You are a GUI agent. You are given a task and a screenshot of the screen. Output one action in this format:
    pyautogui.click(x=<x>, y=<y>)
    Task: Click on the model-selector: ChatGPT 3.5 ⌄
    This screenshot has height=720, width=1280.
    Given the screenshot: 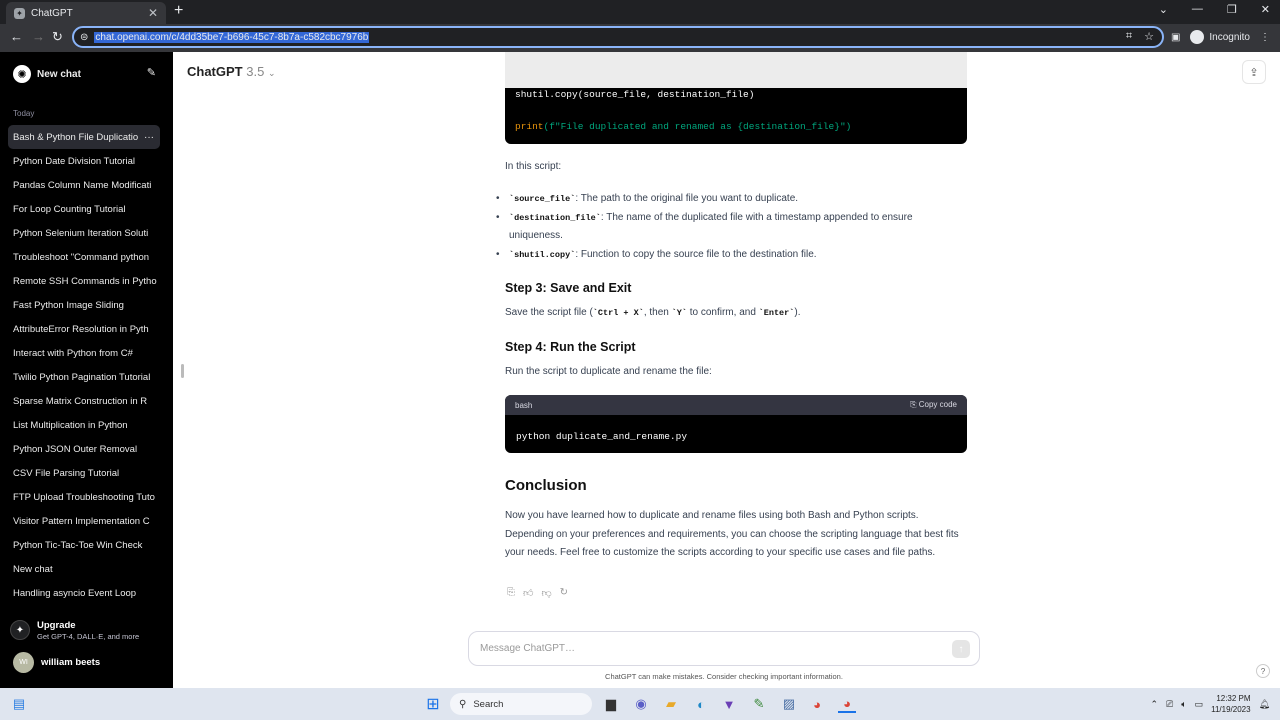 What is the action you would take?
    pyautogui.click(x=231, y=71)
    